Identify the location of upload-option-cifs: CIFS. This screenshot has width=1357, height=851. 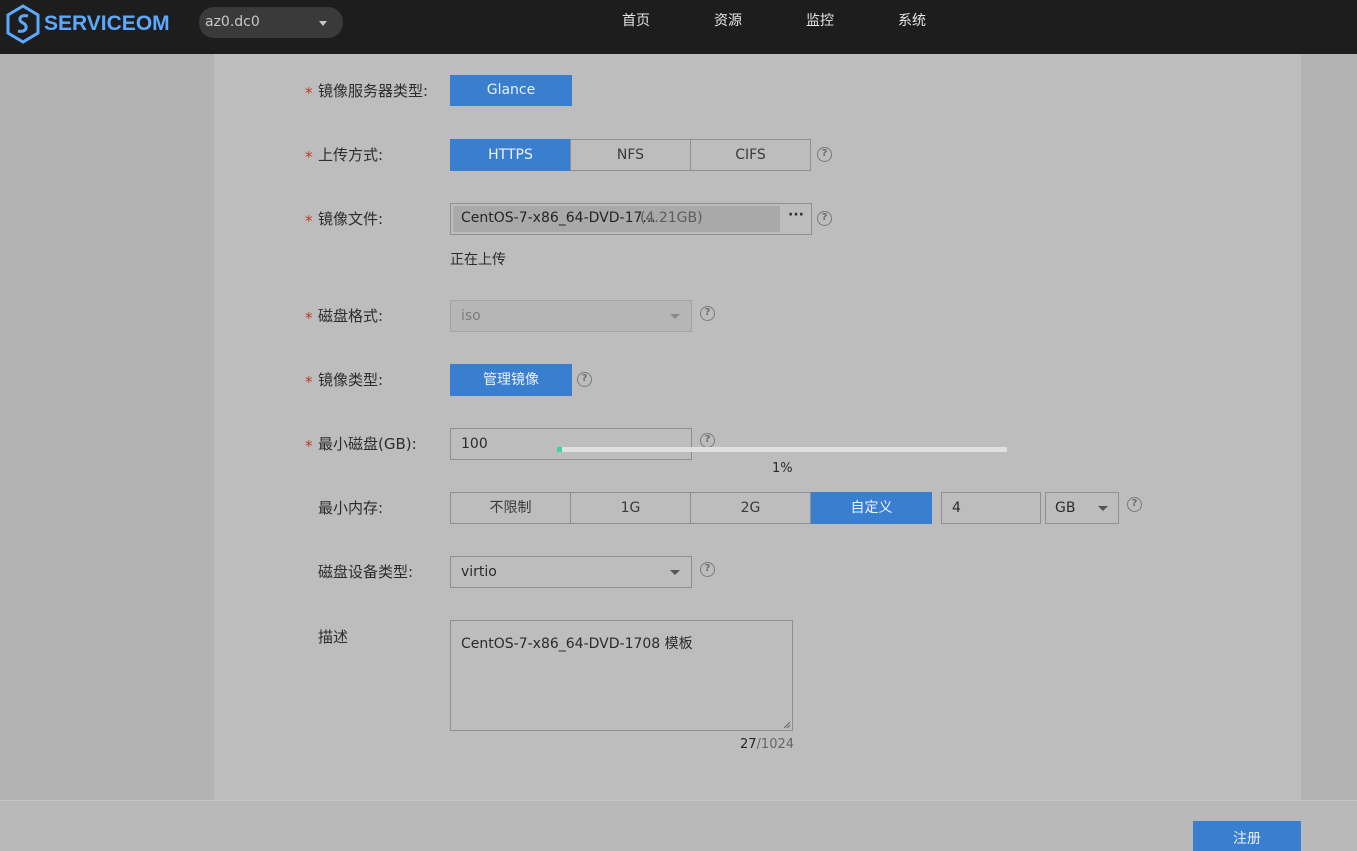
(750, 155).